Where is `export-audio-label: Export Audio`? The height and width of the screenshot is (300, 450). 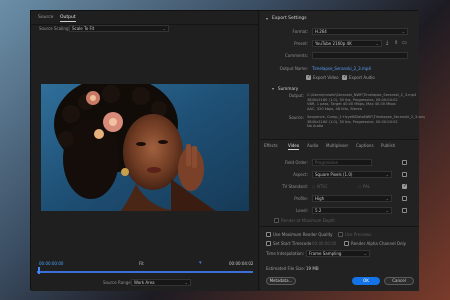 export-audio-label: Export Audio is located at coordinates (362, 77).